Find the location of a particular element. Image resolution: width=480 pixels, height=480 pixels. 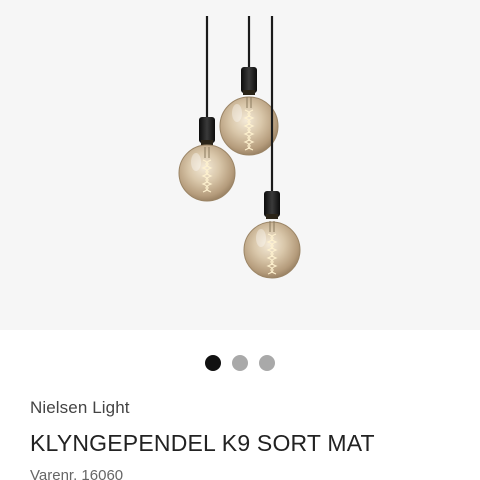

pendant-lamp-middle is located at coordinates (249, 86).